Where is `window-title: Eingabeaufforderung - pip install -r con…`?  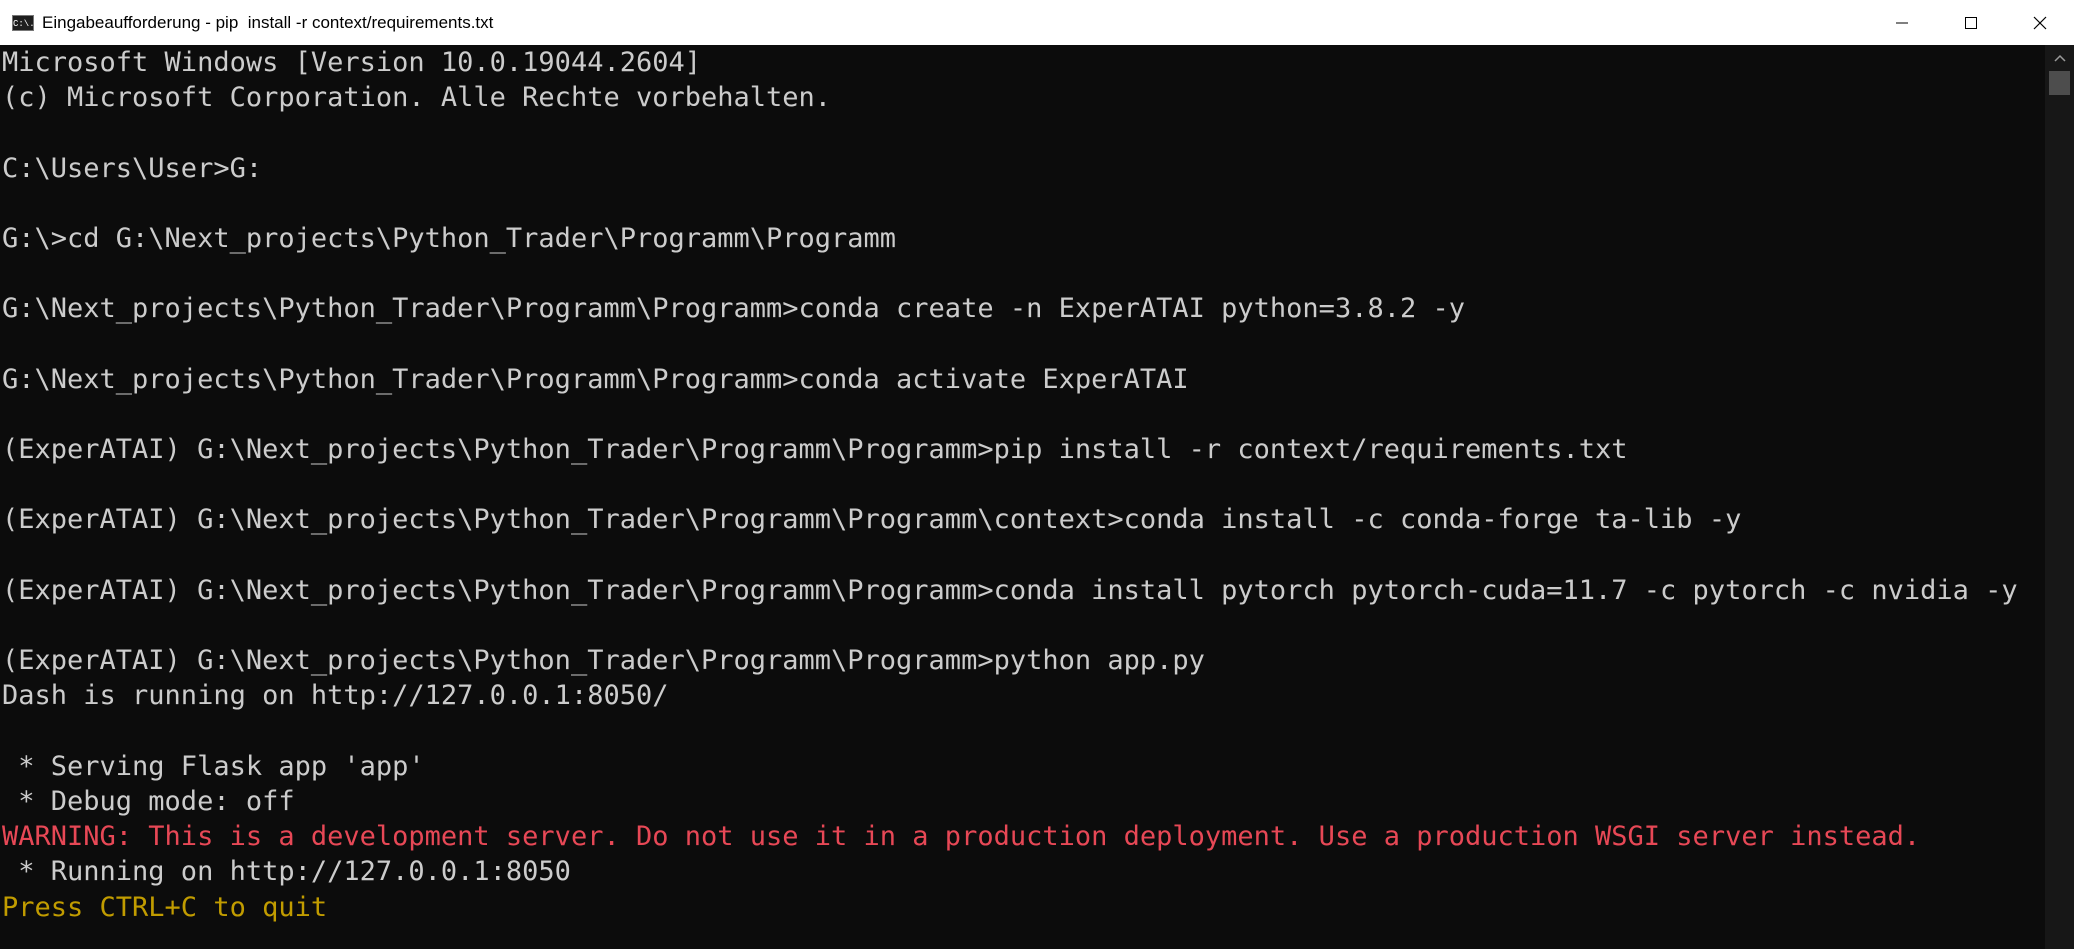 window-title: Eingabeaufforderung - pip install -r con… is located at coordinates (268, 22).